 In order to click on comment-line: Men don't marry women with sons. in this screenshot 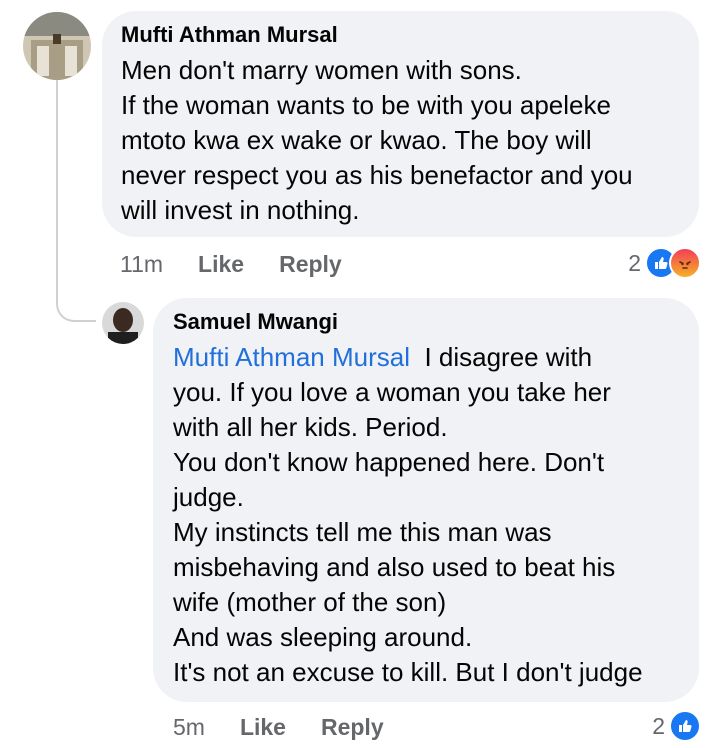, I will do `click(321, 70)`.